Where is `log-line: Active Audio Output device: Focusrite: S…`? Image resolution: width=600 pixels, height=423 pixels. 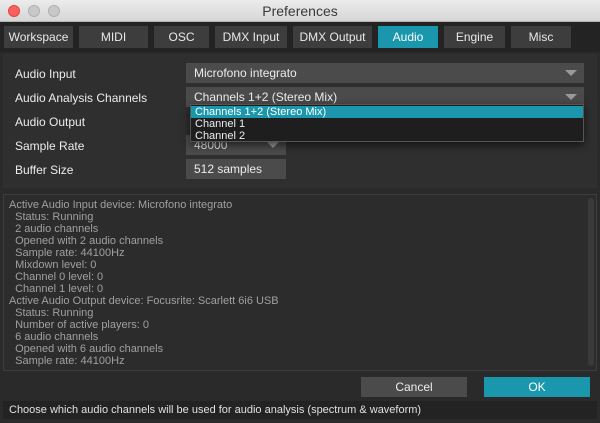
log-line: Active Audio Output device: Focusrite: S… is located at coordinates (144, 301).